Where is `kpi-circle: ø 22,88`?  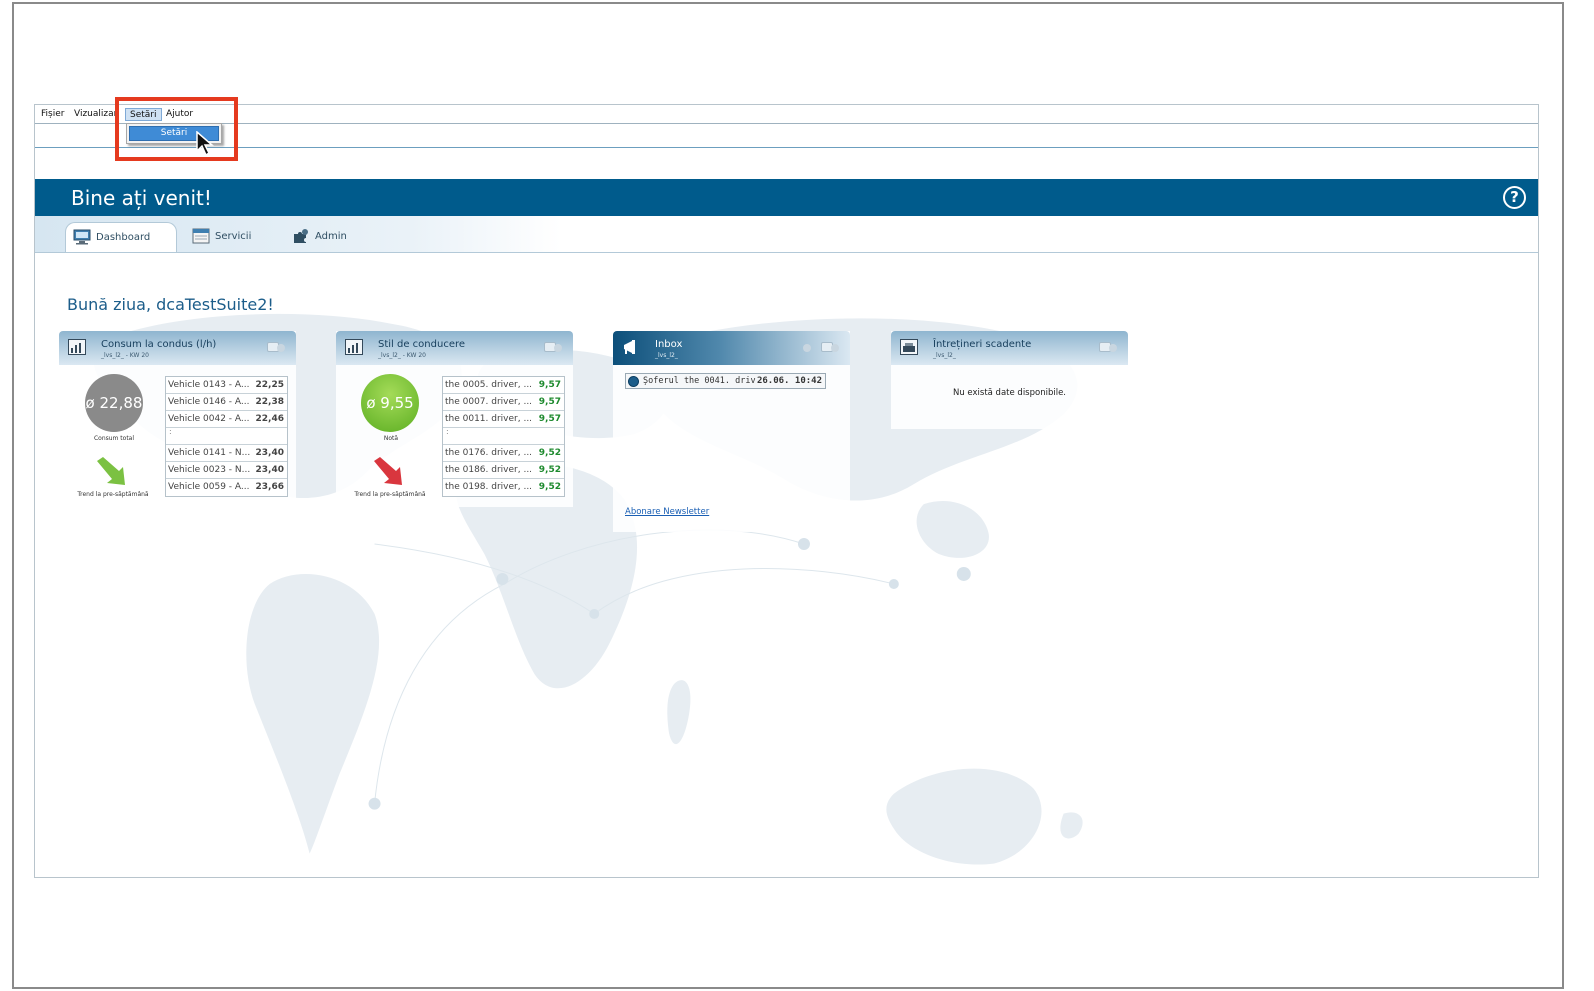 kpi-circle: ø 22,88 is located at coordinates (114, 403).